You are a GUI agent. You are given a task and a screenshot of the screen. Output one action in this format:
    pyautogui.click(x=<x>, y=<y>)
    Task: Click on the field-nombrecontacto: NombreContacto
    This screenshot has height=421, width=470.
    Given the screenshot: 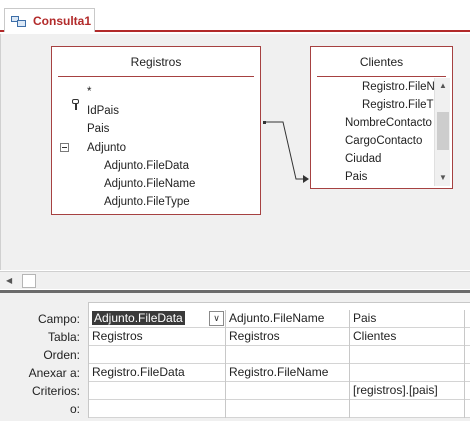 What is the action you would take?
    pyautogui.click(x=389, y=123)
    